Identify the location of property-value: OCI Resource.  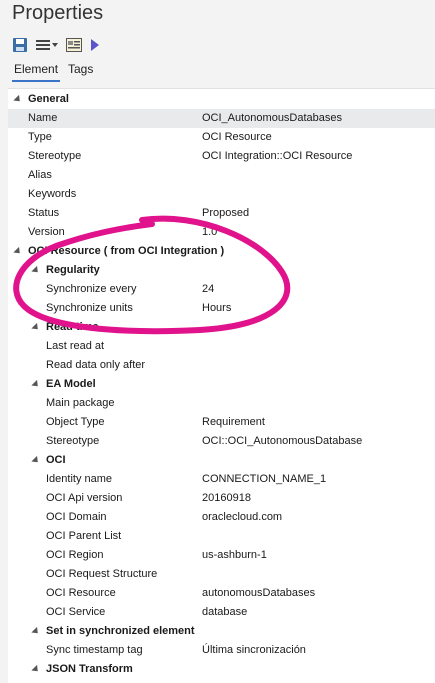
(237, 137).